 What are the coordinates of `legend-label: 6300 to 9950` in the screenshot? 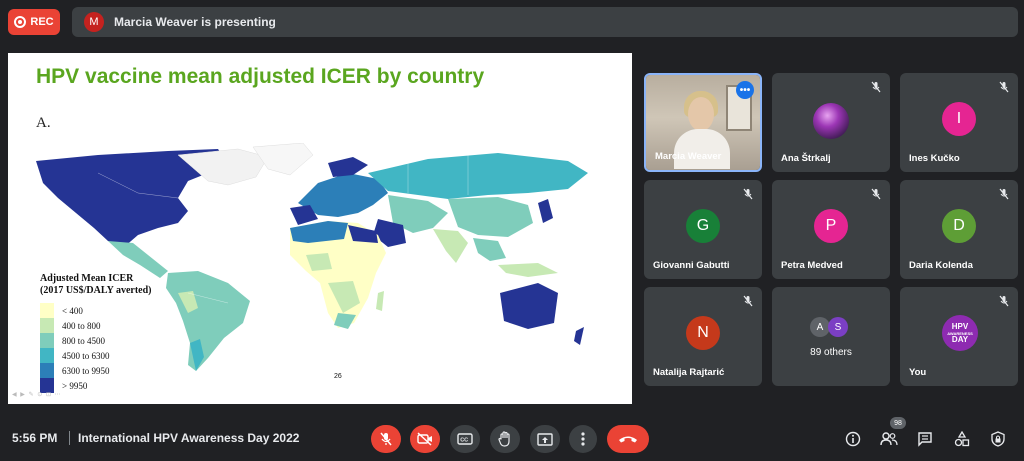 It's located at (86, 370).